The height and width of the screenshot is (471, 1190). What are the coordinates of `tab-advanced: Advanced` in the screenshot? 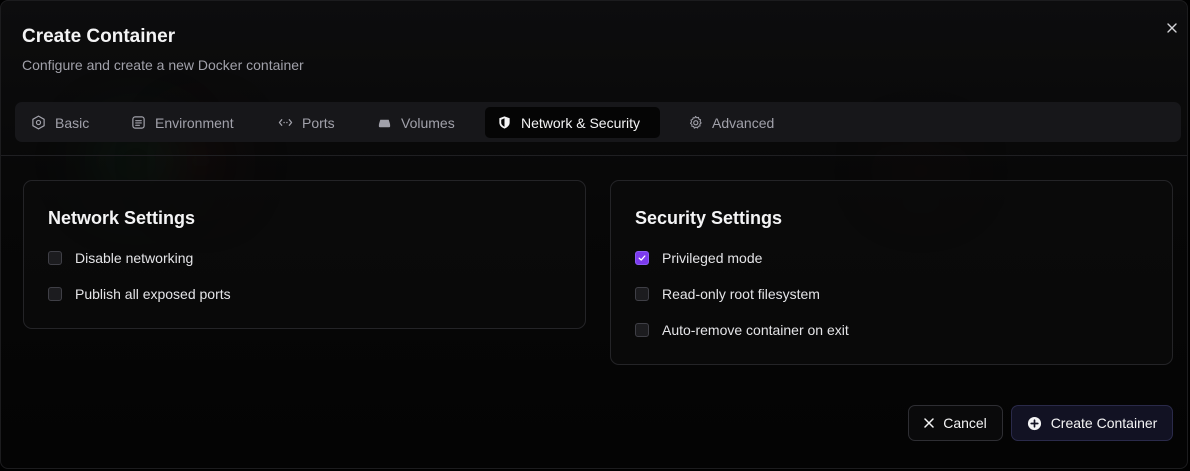 It's located at (731, 122).